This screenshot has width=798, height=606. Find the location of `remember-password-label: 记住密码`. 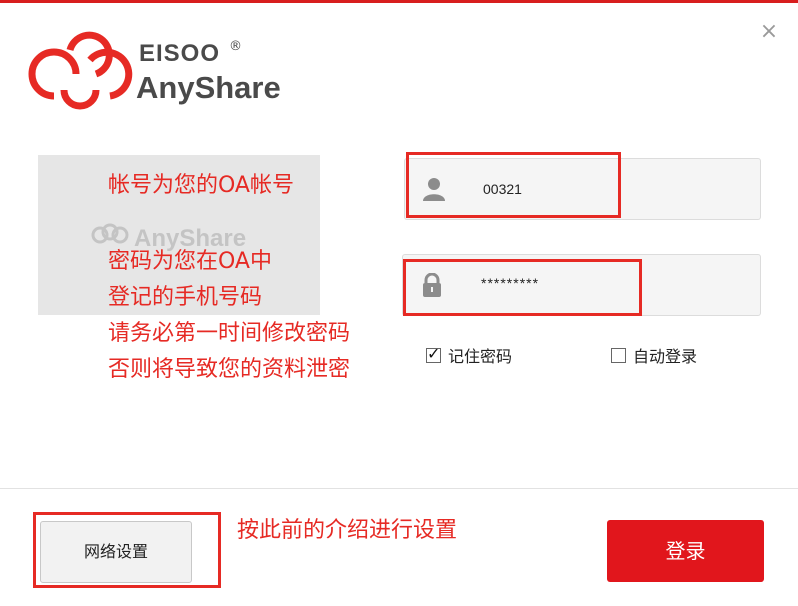

remember-password-label: 记住密码 is located at coordinates (480, 356).